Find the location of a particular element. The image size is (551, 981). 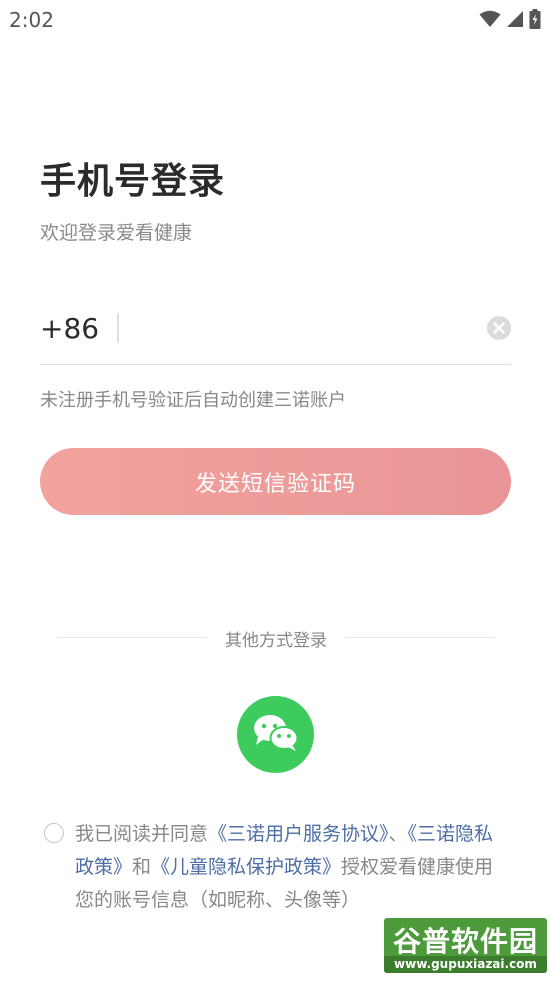

send-sms-code-label: 发送短信验证码 is located at coordinates (275, 484).